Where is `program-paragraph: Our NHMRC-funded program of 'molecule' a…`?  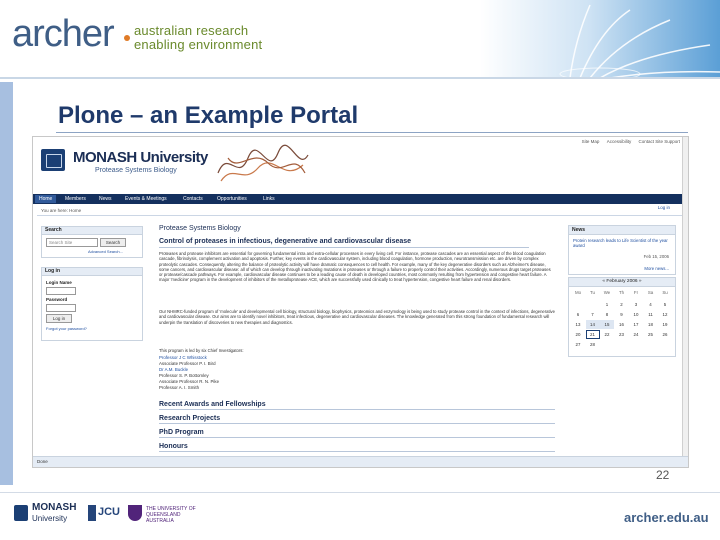
program-paragraph: Our NHMRC-funded program of 'molecule' a… is located at coordinates (357, 317).